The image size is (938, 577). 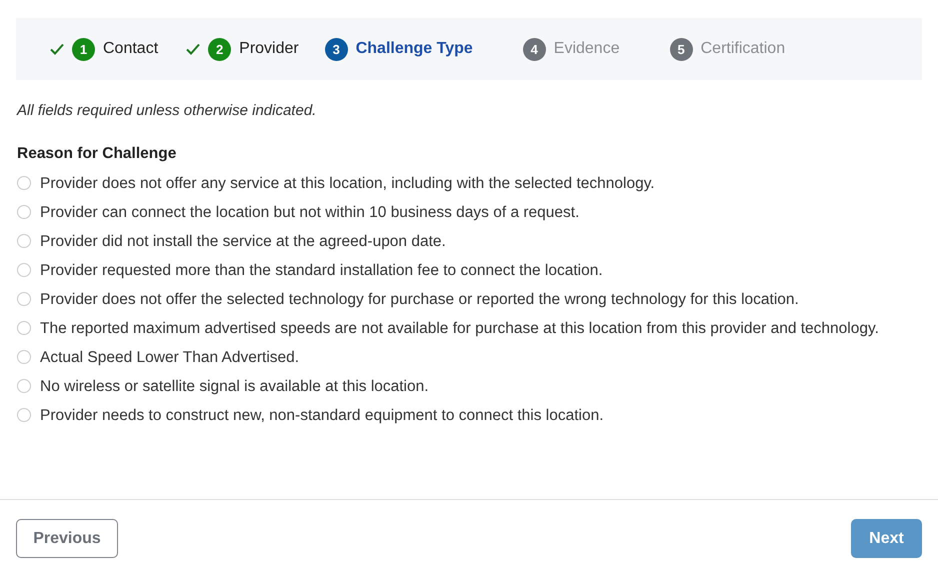 I want to click on option-label: Provider did not install the service at the agreed-upon date., so click(x=243, y=241).